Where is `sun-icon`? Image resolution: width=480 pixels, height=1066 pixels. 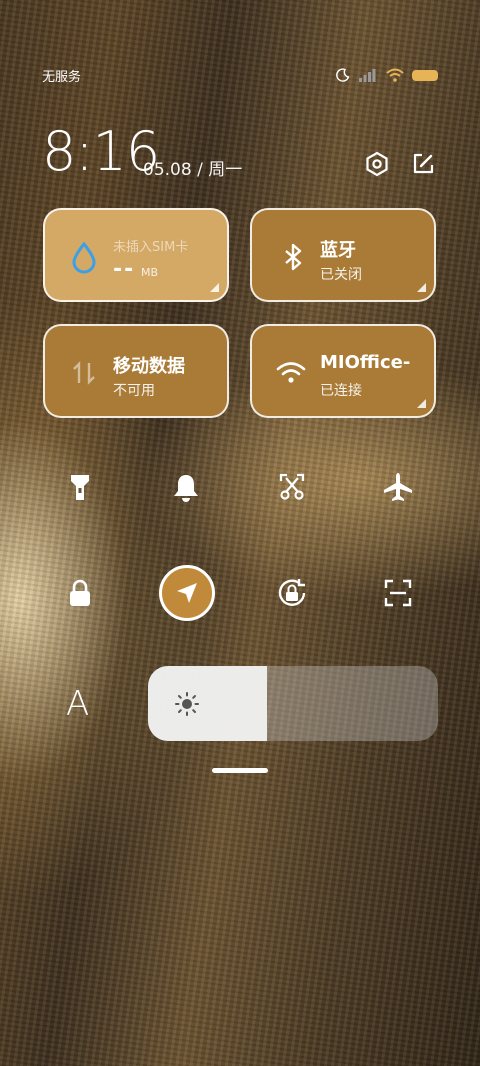 sun-icon is located at coordinates (187, 704).